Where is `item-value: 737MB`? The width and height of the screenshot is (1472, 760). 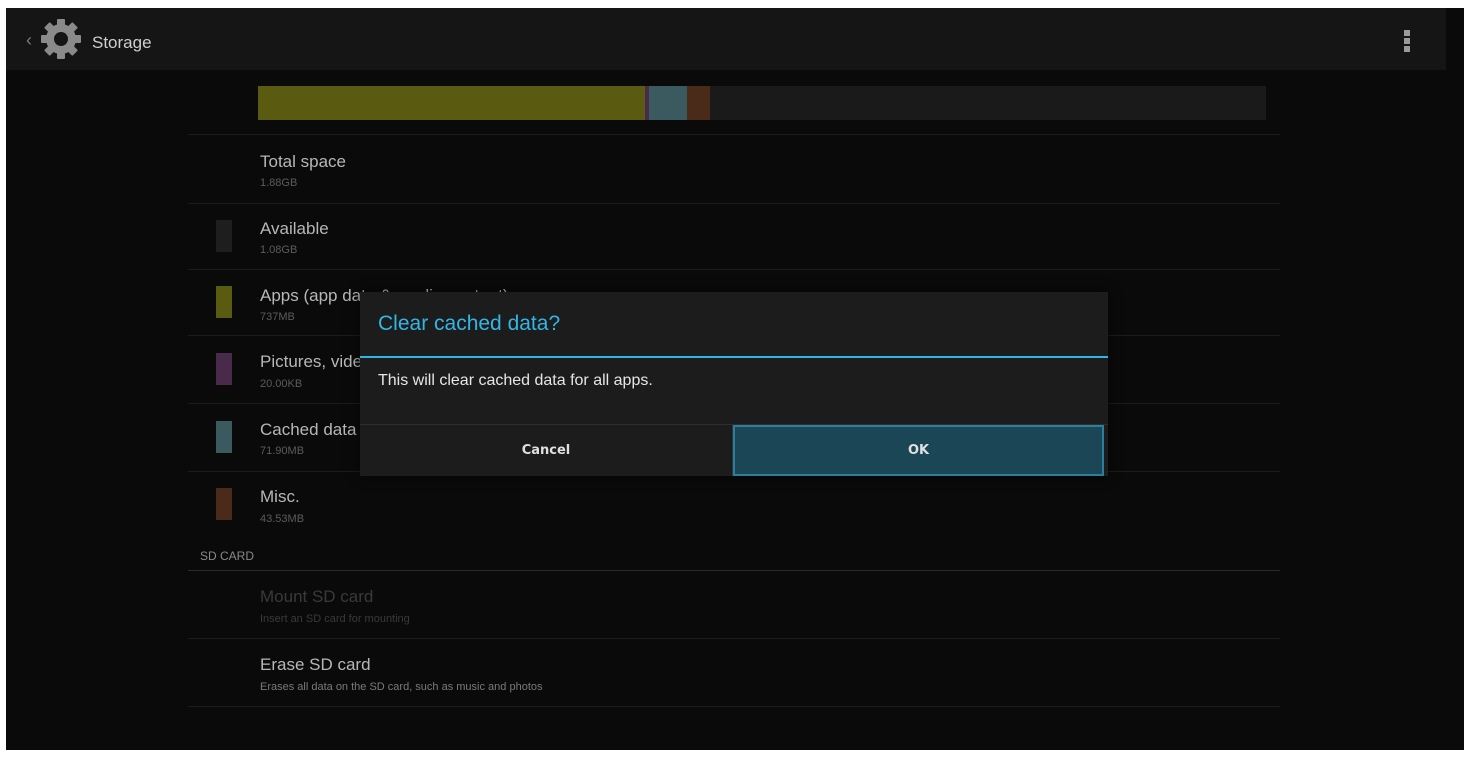 item-value: 737MB is located at coordinates (277, 317).